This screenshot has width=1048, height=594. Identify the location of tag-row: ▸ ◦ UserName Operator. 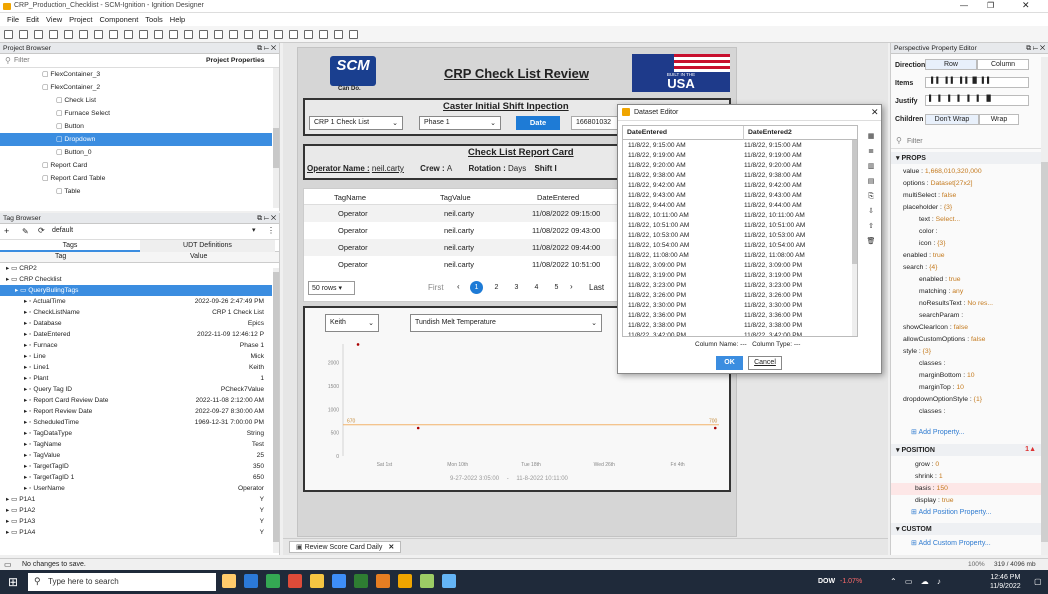
(136, 488).